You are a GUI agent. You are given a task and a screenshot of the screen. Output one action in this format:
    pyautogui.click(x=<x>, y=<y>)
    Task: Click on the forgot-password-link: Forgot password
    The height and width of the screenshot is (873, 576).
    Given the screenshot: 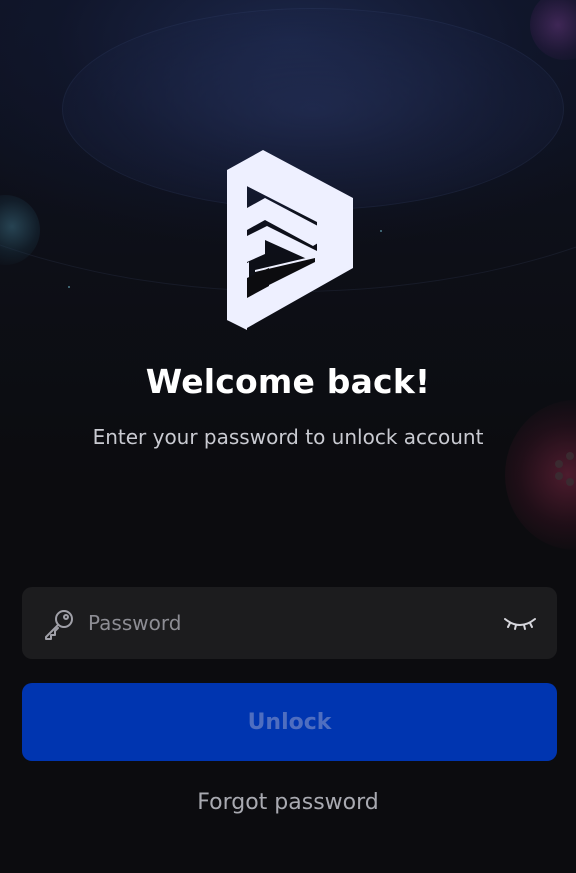 What is the action you would take?
    pyautogui.click(x=288, y=802)
    